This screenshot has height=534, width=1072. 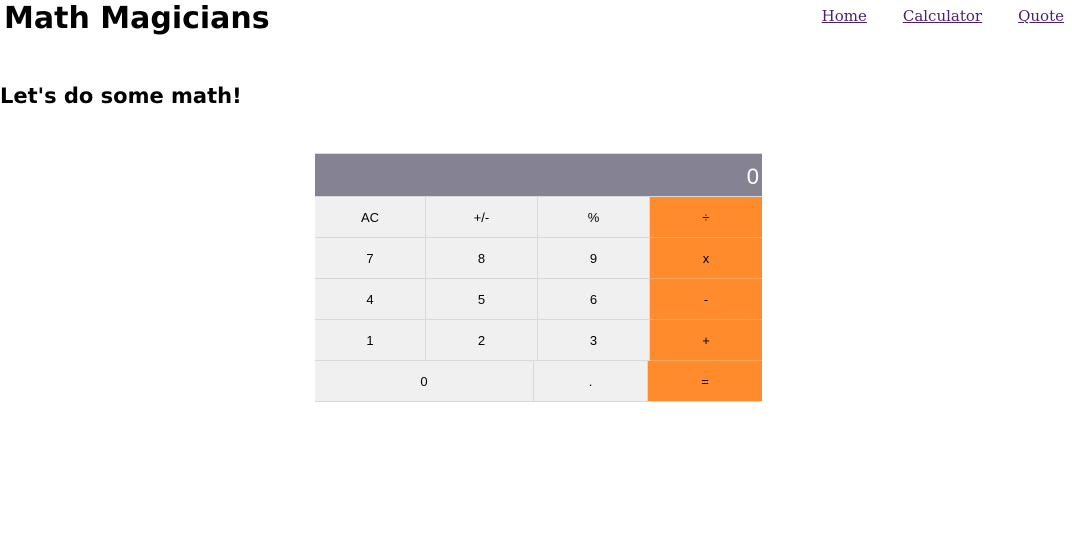 I want to click on app-title: Math Magicians, so click(x=137, y=18).